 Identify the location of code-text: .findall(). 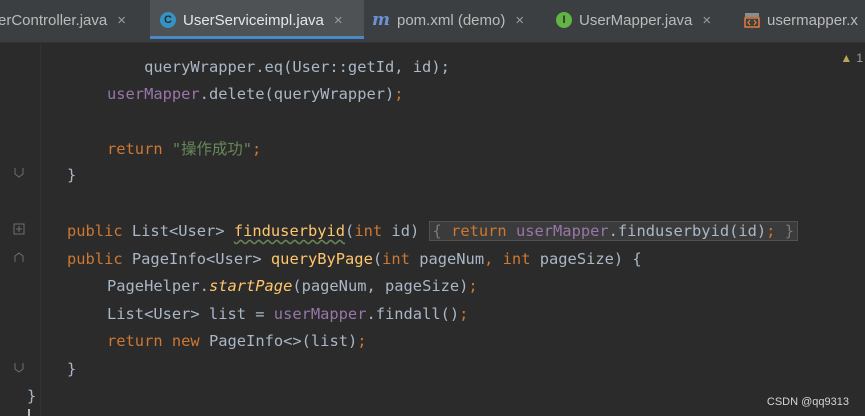
(413, 314).